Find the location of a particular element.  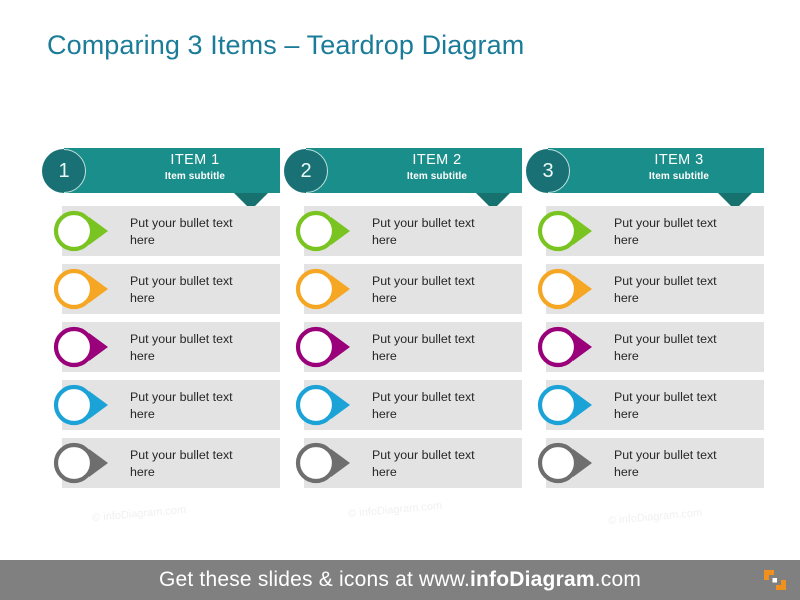

footer-text-tail: .com is located at coordinates (618, 579).